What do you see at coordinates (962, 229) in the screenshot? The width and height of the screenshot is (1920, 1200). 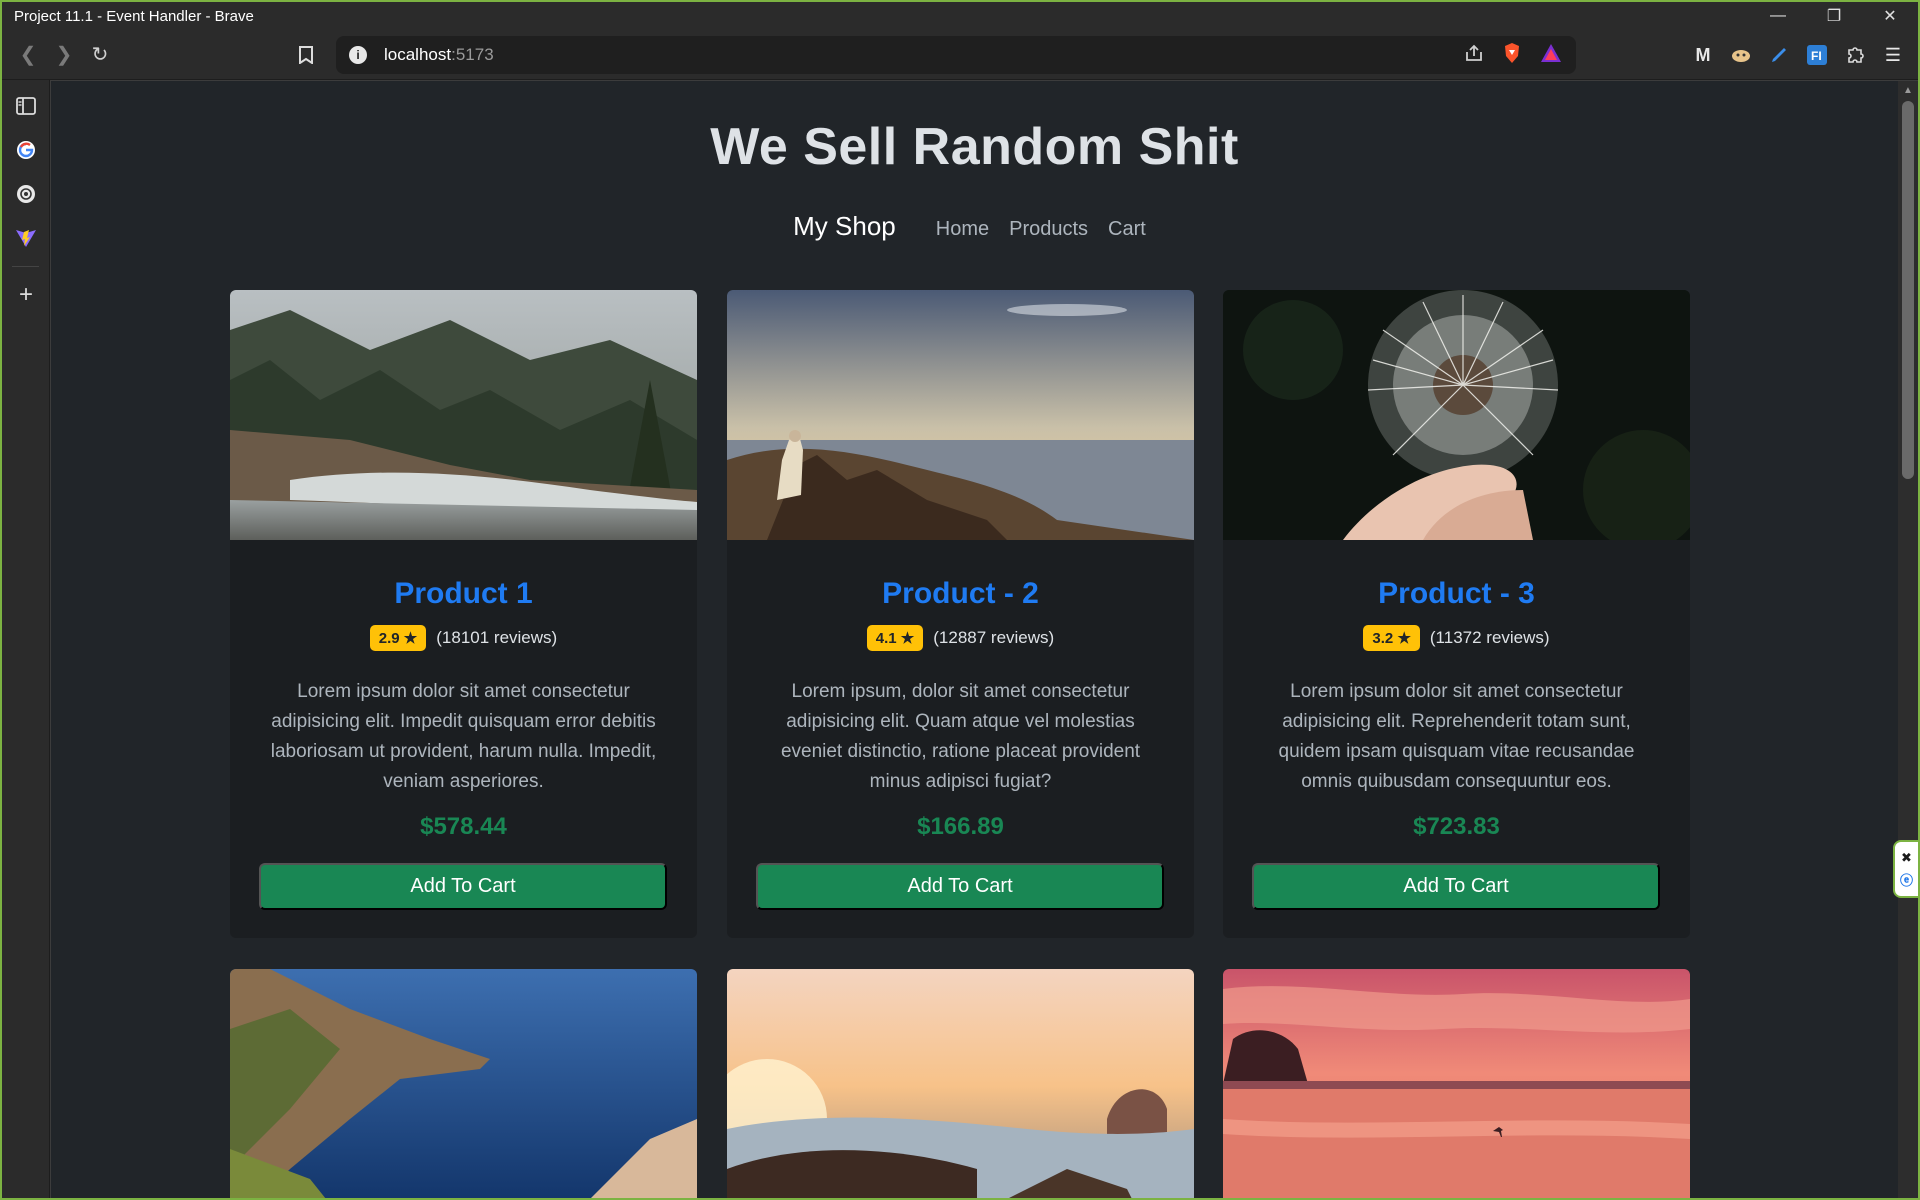 I see `nav-link-home: Home` at bounding box center [962, 229].